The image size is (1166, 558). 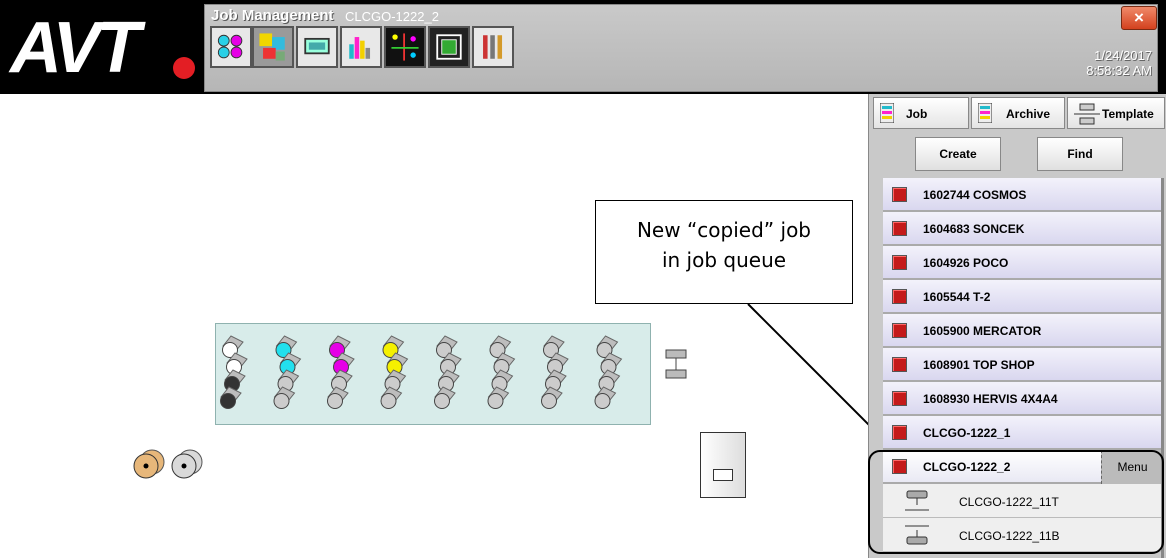 What do you see at coordinates (1009, 536) in the screenshot?
I see `sub-job-name: CLCGO-1222_11B` at bounding box center [1009, 536].